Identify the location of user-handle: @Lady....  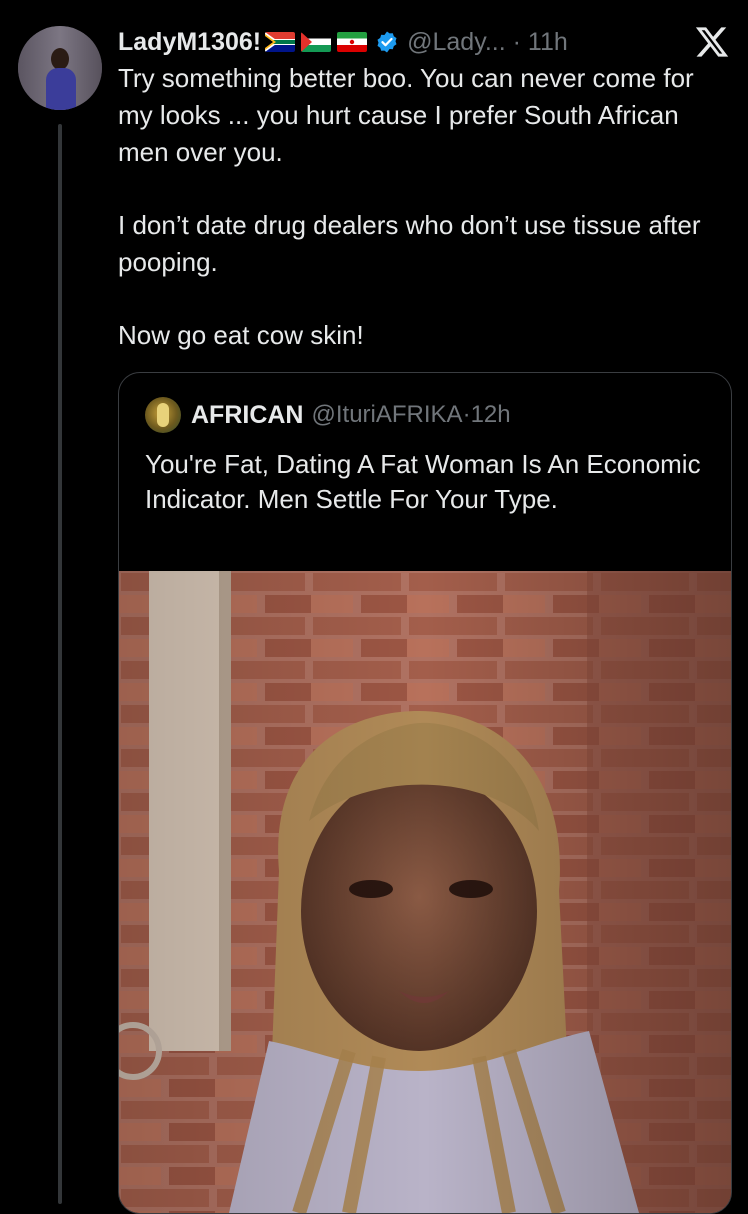
(456, 42).